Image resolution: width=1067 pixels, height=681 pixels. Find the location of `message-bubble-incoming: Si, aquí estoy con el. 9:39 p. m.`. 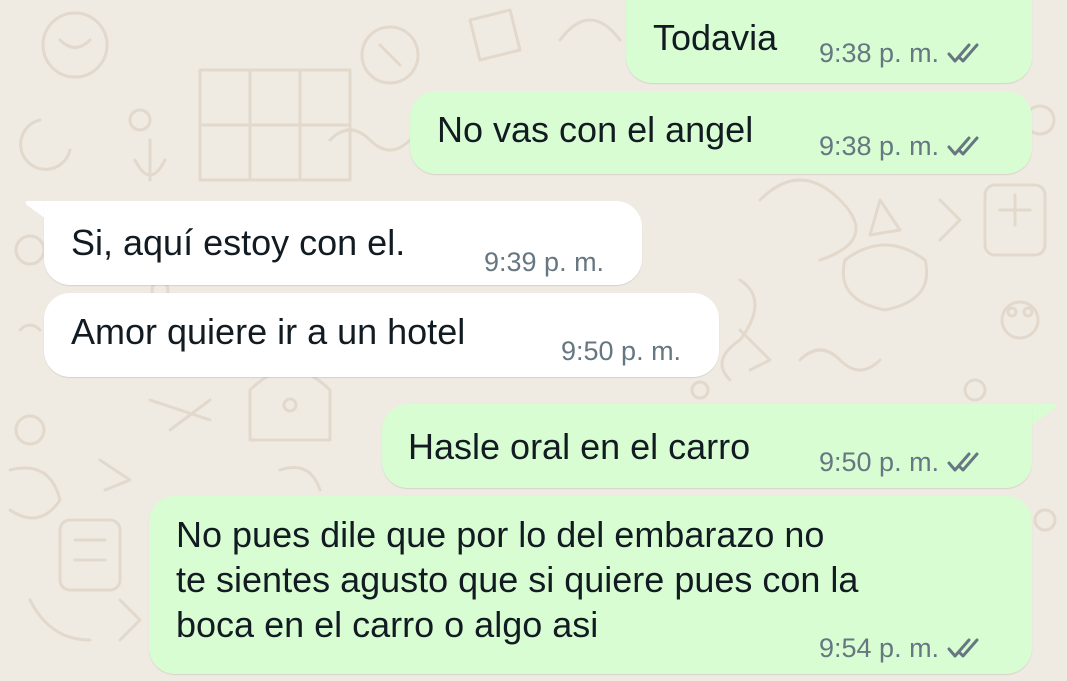

message-bubble-incoming: Si, aquí estoy con el. 9:39 p. m. is located at coordinates (343, 243).